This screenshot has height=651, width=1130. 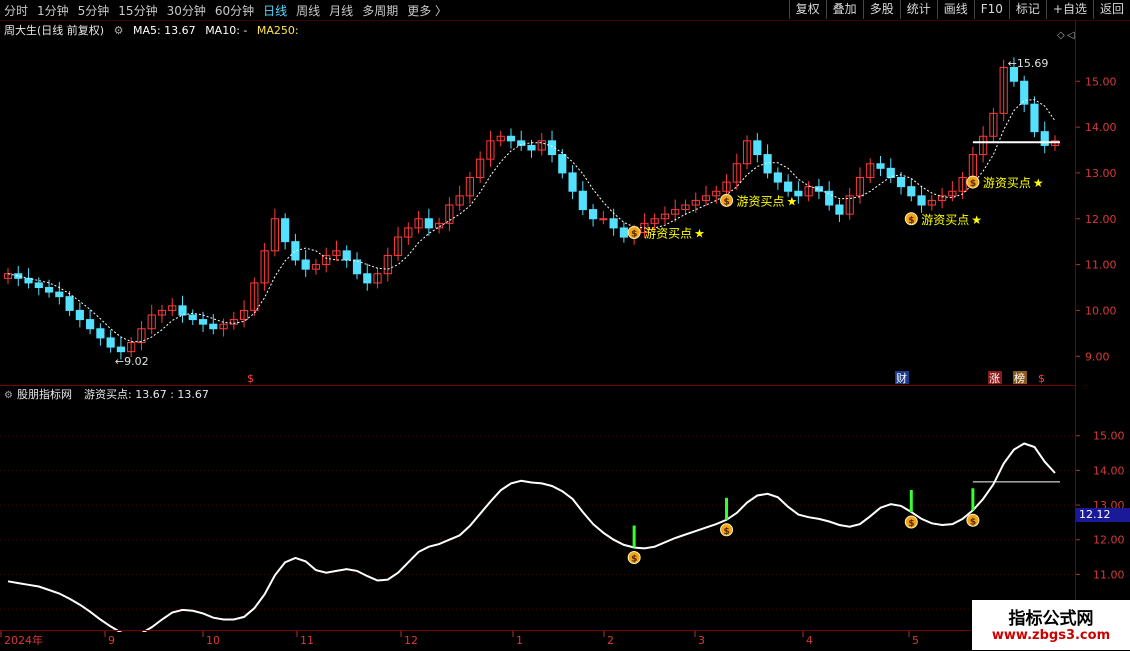 What do you see at coordinates (234, 10) in the screenshot?
I see `period-tab-5: 60分钟` at bounding box center [234, 10].